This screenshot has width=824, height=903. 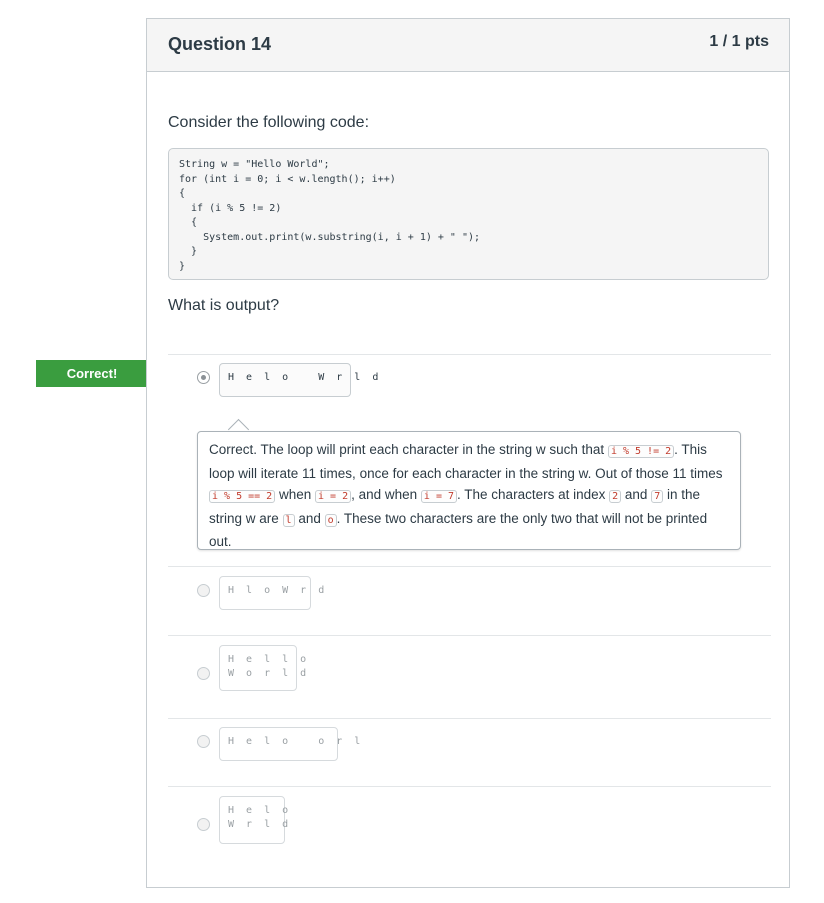 What do you see at coordinates (288, 520) in the screenshot?
I see `inline-code: l` at bounding box center [288, 520].